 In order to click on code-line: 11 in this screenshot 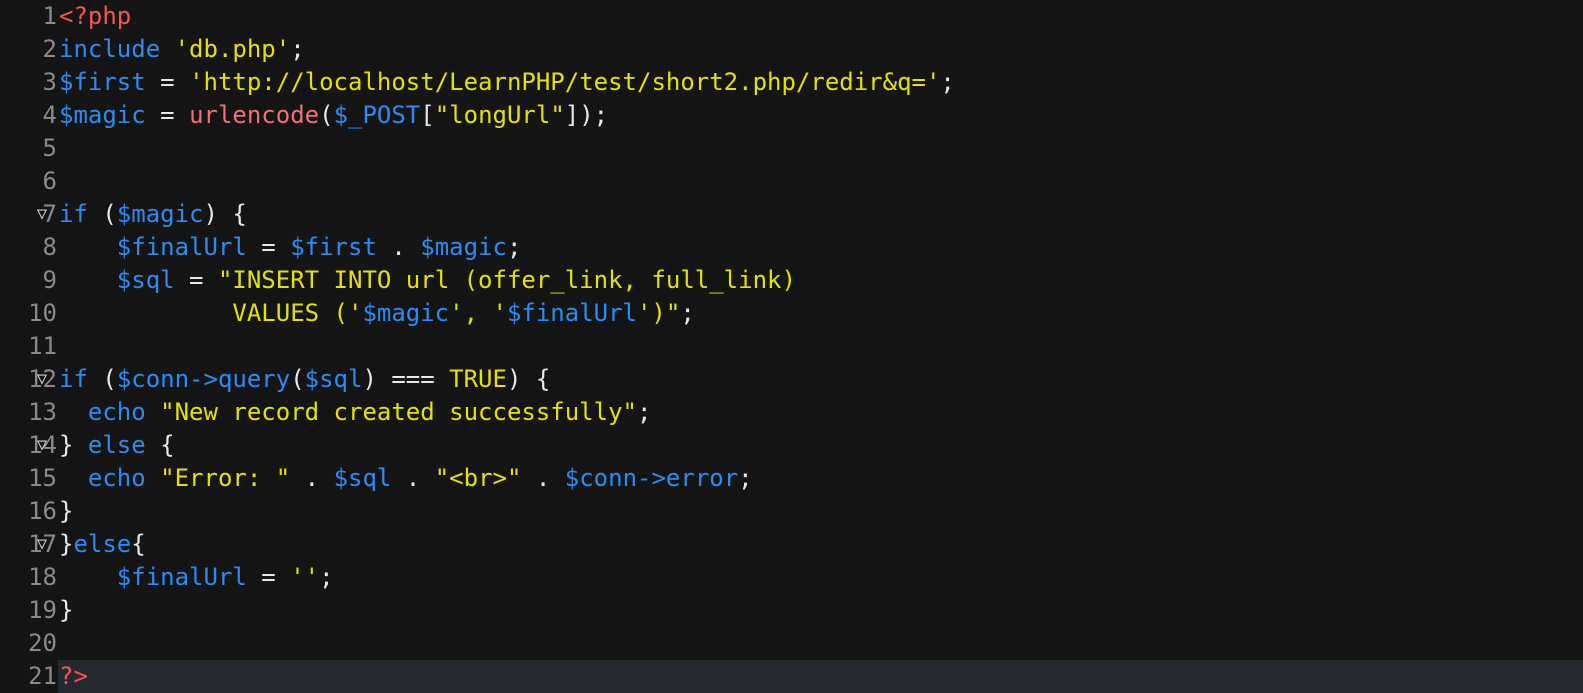, I will do `click(791, 346)`.